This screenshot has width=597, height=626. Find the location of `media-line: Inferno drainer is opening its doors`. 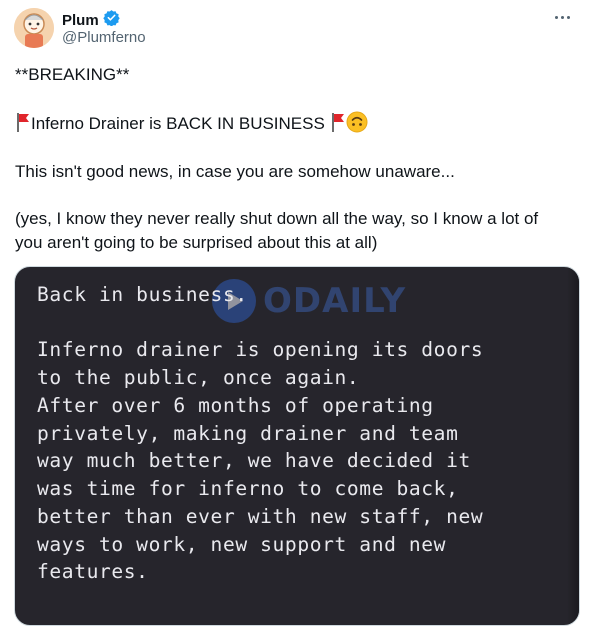

media-line: Inferno drainer is opening its doors is located at coordinates (260, 349).